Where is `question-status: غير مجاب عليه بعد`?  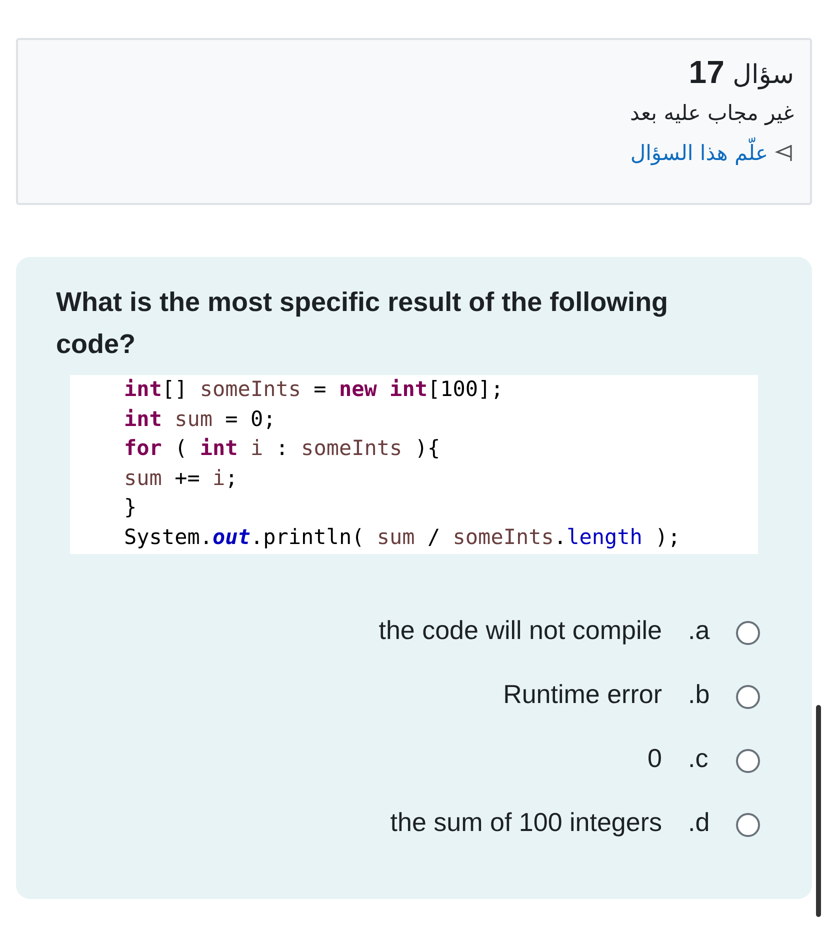
question-status: غير مجاب عليه بعد is located at coordinates (712, 113).